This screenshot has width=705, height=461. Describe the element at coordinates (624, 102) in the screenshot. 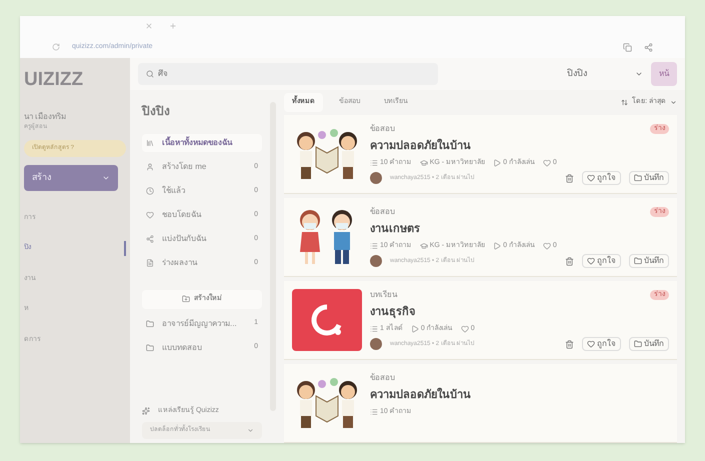

I see `sort-icon` at that location.